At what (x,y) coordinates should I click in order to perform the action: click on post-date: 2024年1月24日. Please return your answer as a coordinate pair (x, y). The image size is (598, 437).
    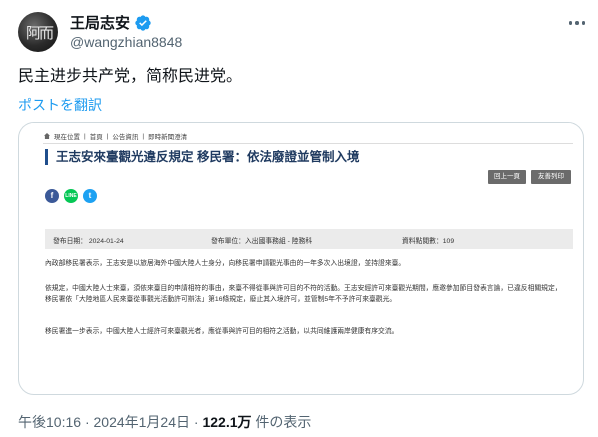
    Looking at the image, I should click on (142, 422).